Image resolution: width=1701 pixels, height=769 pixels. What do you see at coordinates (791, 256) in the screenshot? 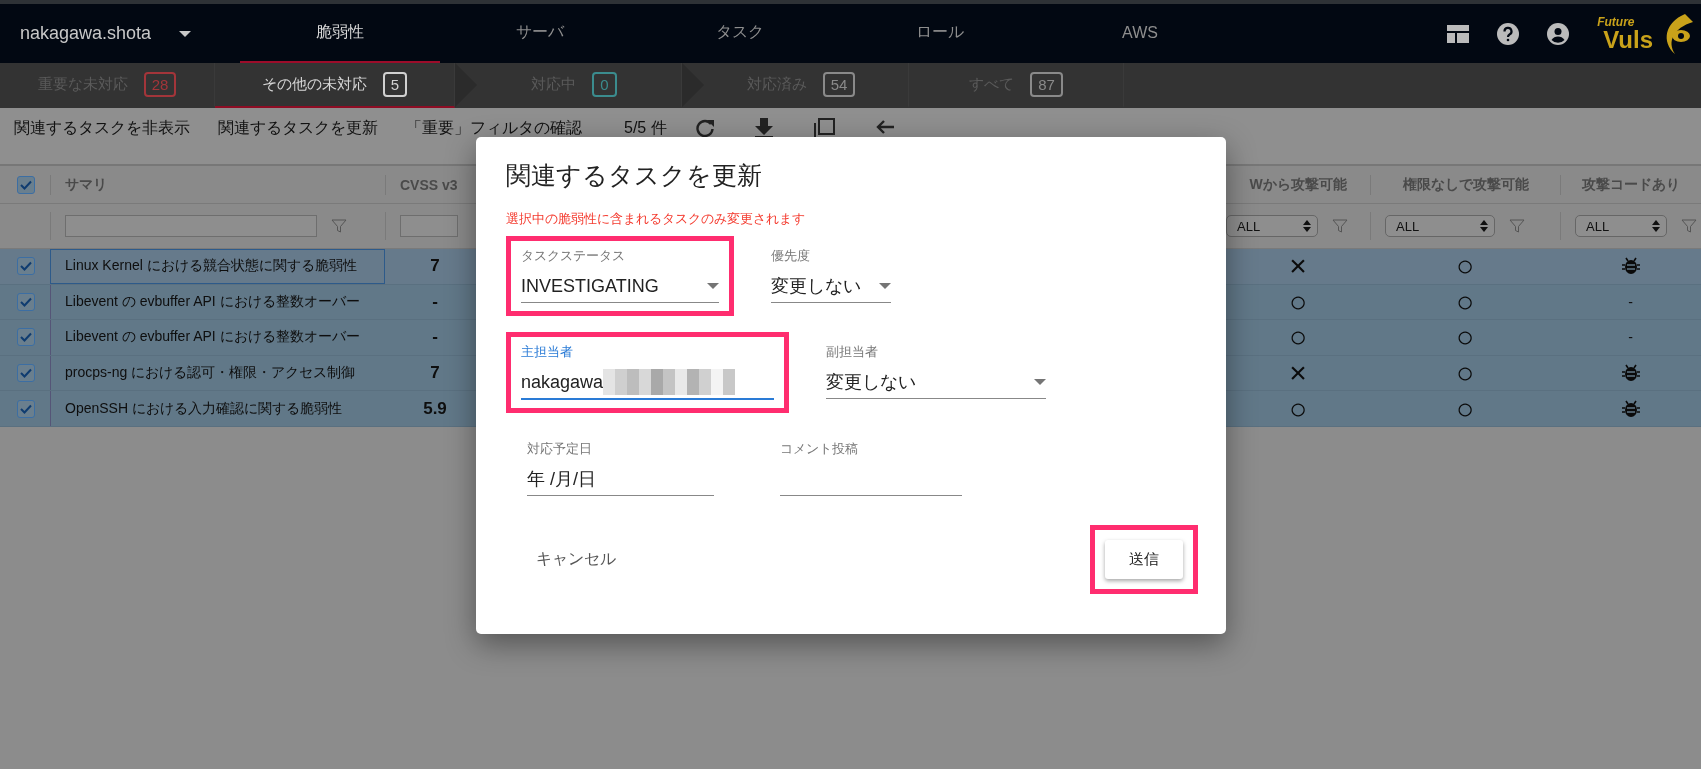
I see `field-label: 優先度` at bounding box center [791, 256].